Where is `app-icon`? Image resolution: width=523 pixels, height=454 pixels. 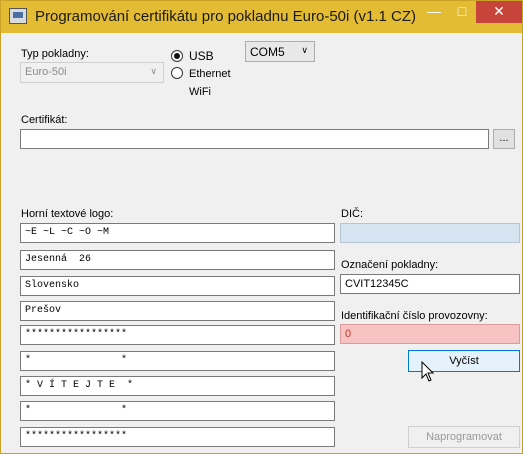
app-icon is located at coordinates (18, 16).